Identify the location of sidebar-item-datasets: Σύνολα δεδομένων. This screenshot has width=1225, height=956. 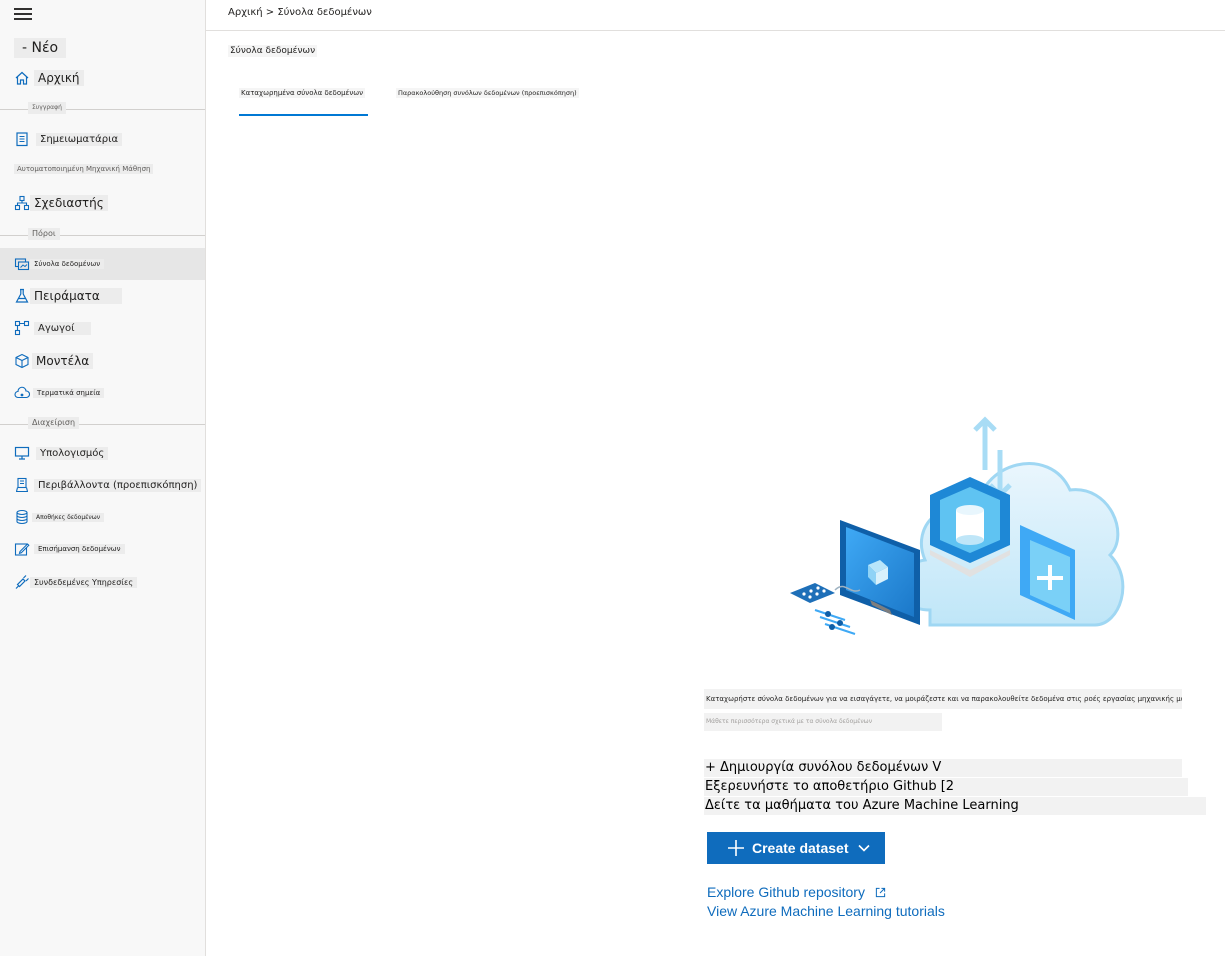
(102, 264).